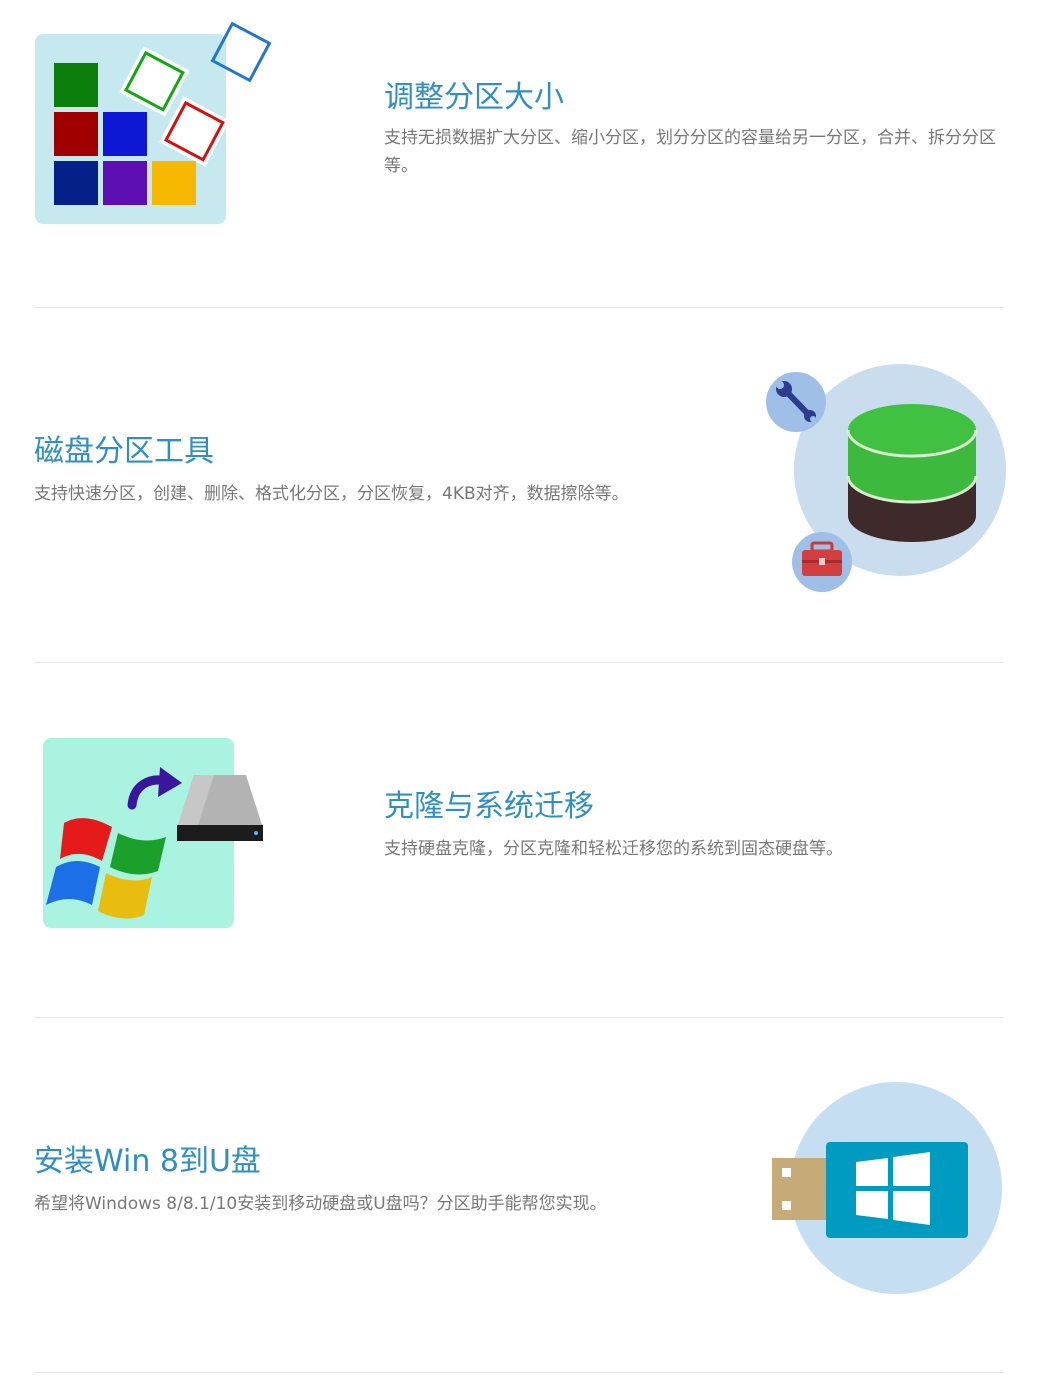  I want to click on clone-migrate-icon, so click(153, 833).